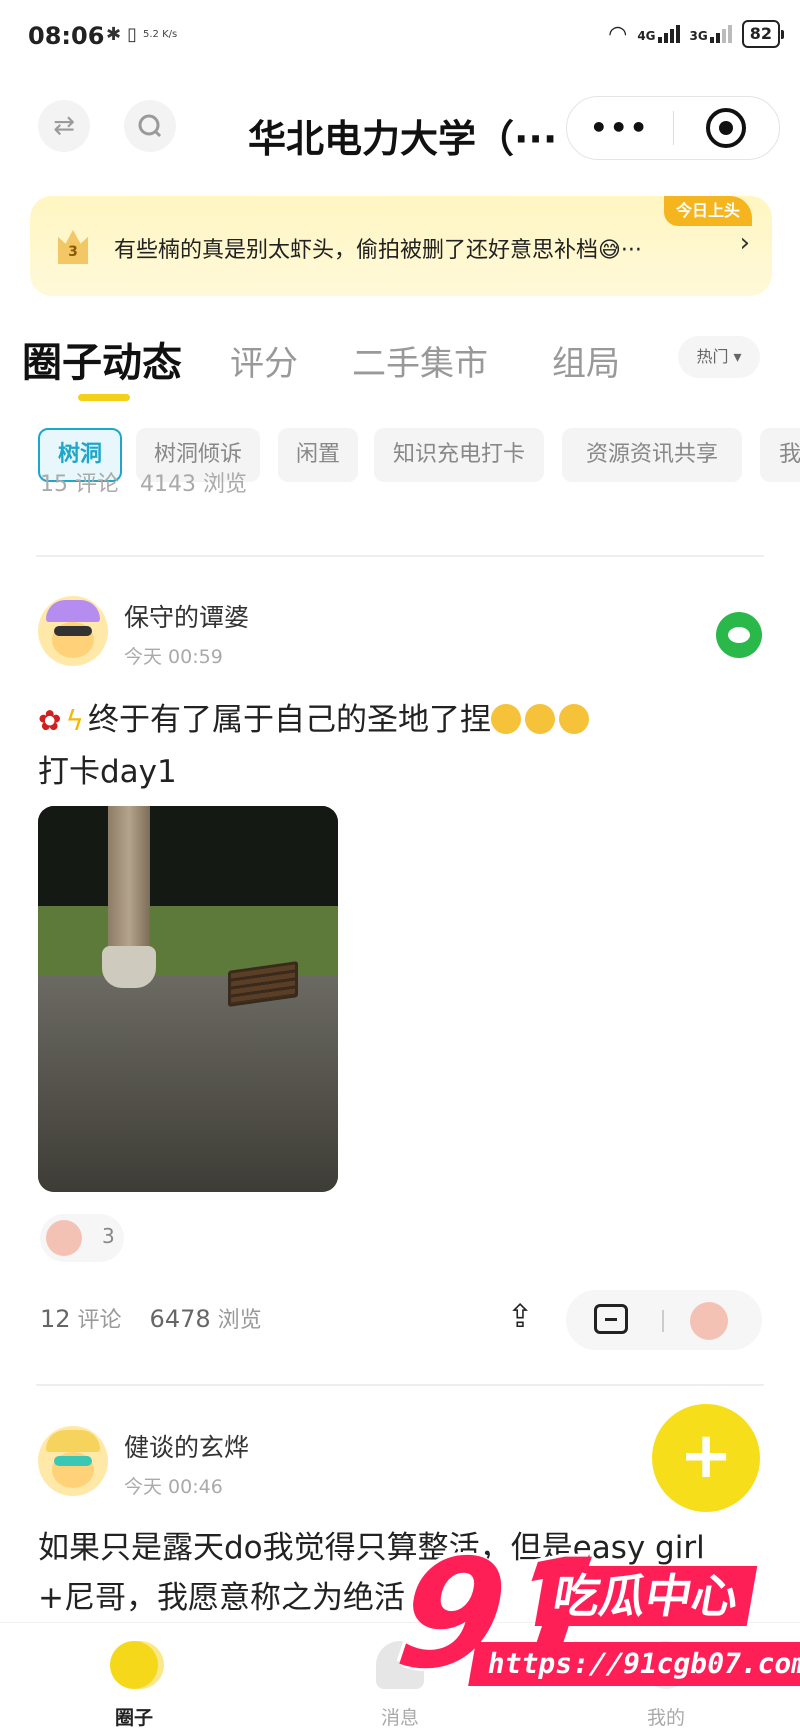 Image resolution: width=800 pixels, height=1735 pixels. I want to click on chevron-right-icon: ›, so click(744, 243).